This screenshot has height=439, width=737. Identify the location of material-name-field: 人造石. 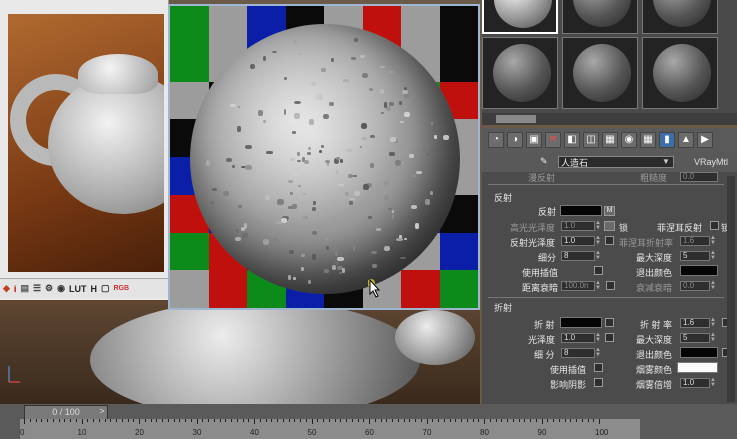
(616, 162).